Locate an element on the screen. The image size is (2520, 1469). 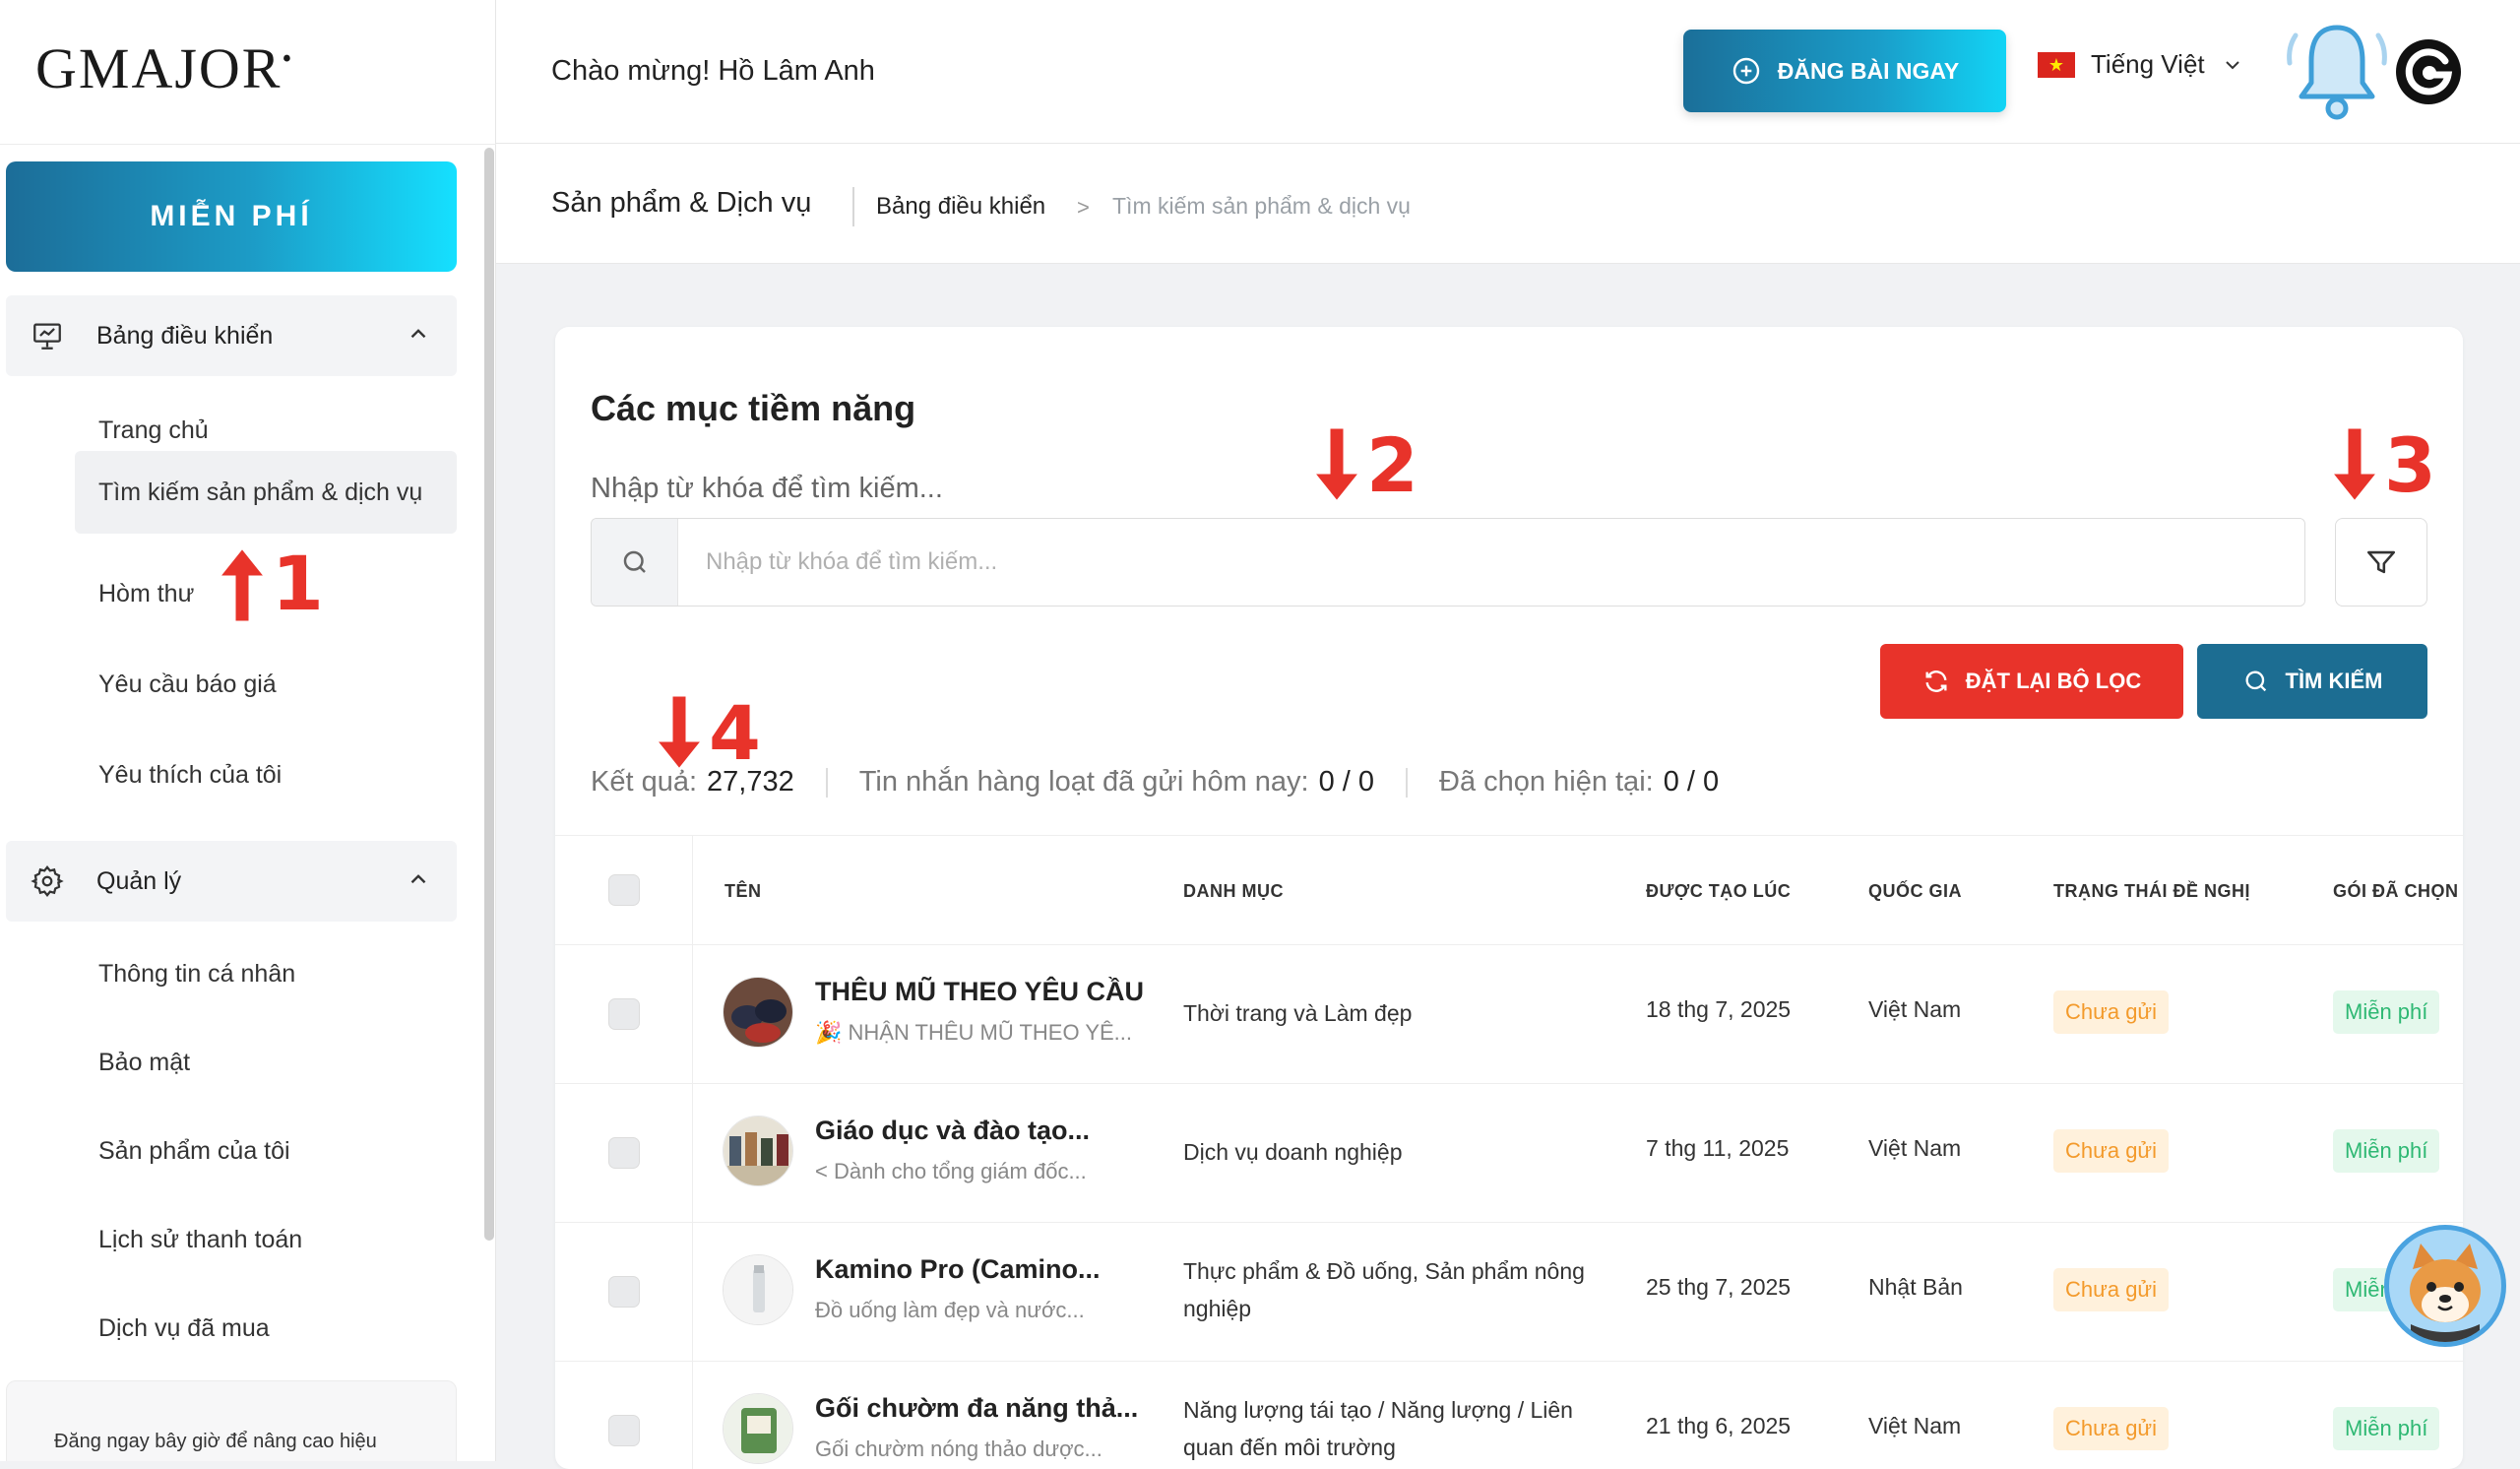
filter-funnel-icon is located at coordinates (2381, 562).